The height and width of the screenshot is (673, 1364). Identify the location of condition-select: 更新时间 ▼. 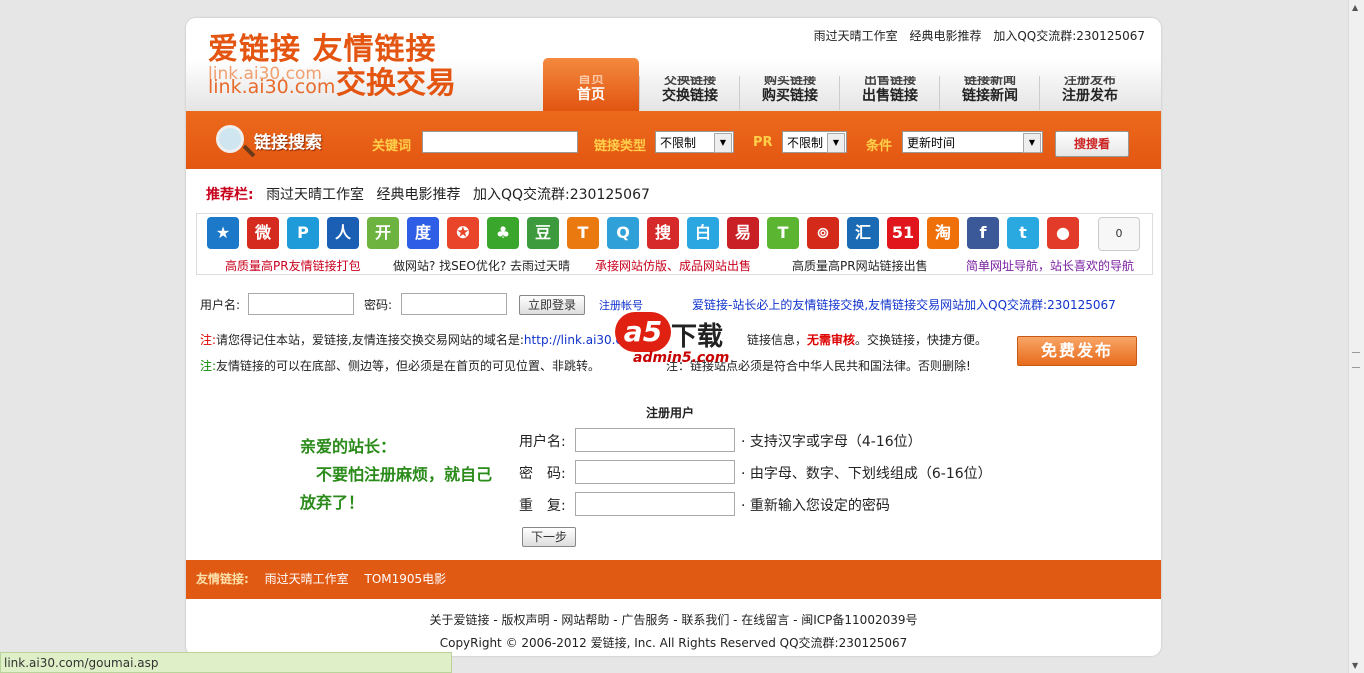
(972, 142).